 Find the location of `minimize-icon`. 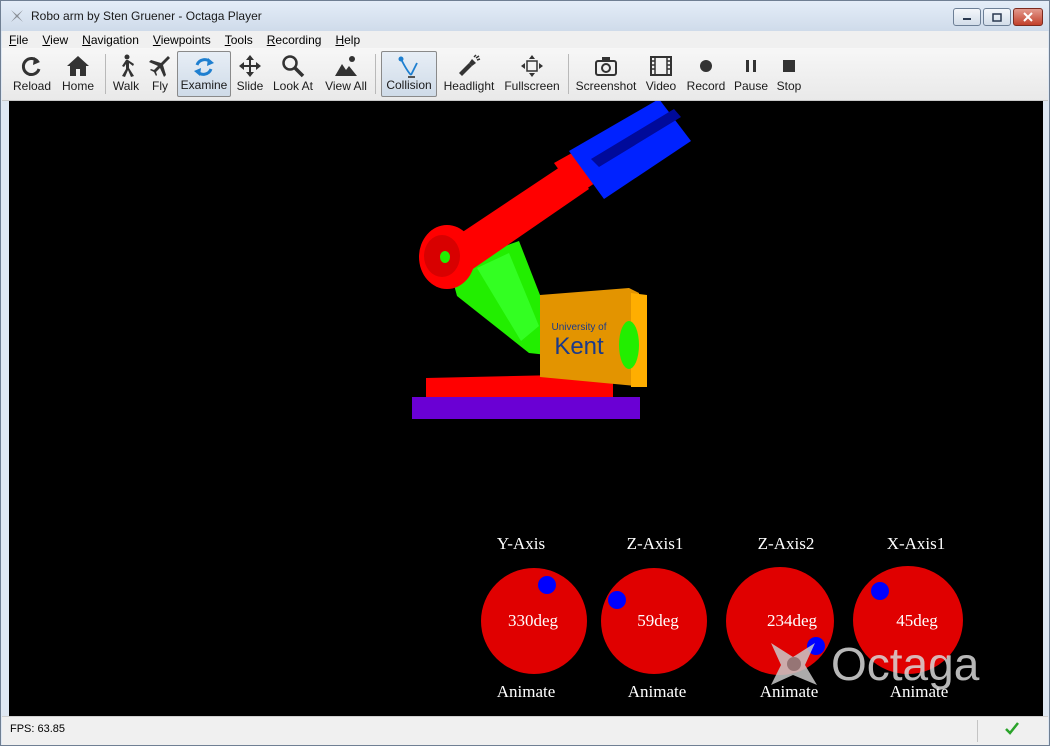

minimize-icon is located at coordinates (967, 19).